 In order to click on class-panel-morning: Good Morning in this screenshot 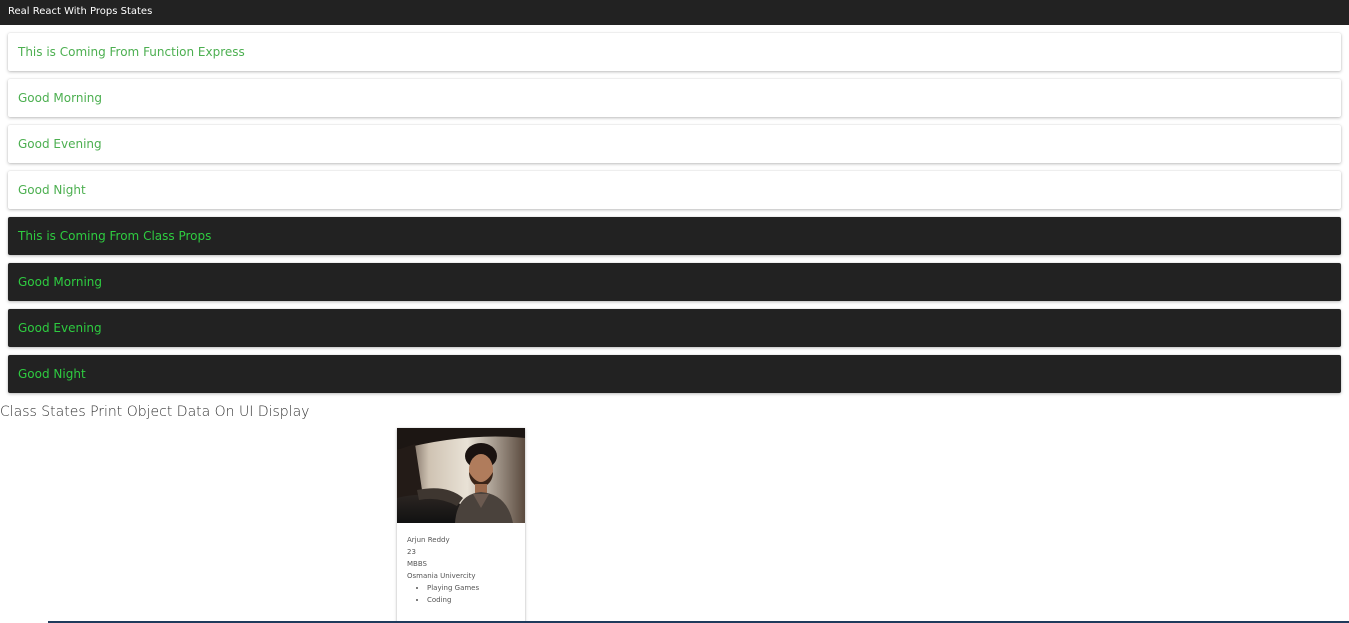, I will do `click(674, 282)`.